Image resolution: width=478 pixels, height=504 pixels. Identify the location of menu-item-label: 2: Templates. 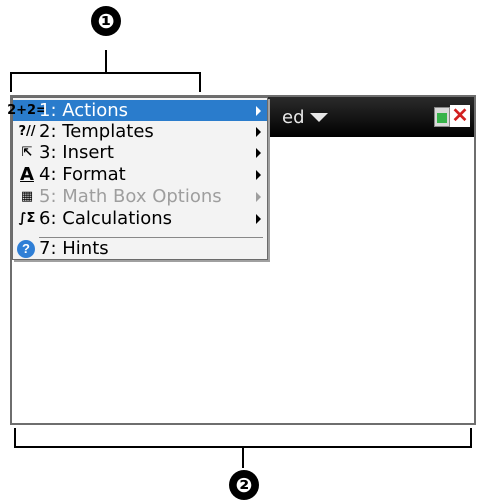
(96, 131).